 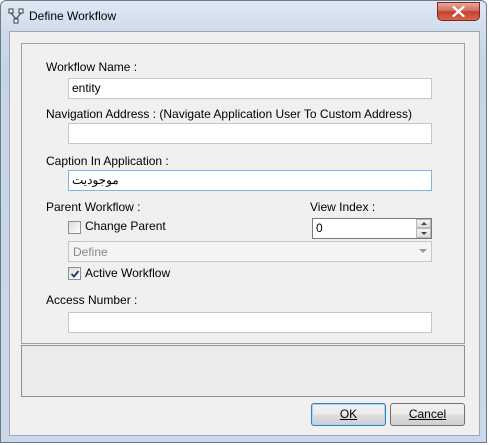 What do you see at coordinates (250, 88) in the screenshot?
I see `workflow-name-input: entity` at bounding box center [250, 88].